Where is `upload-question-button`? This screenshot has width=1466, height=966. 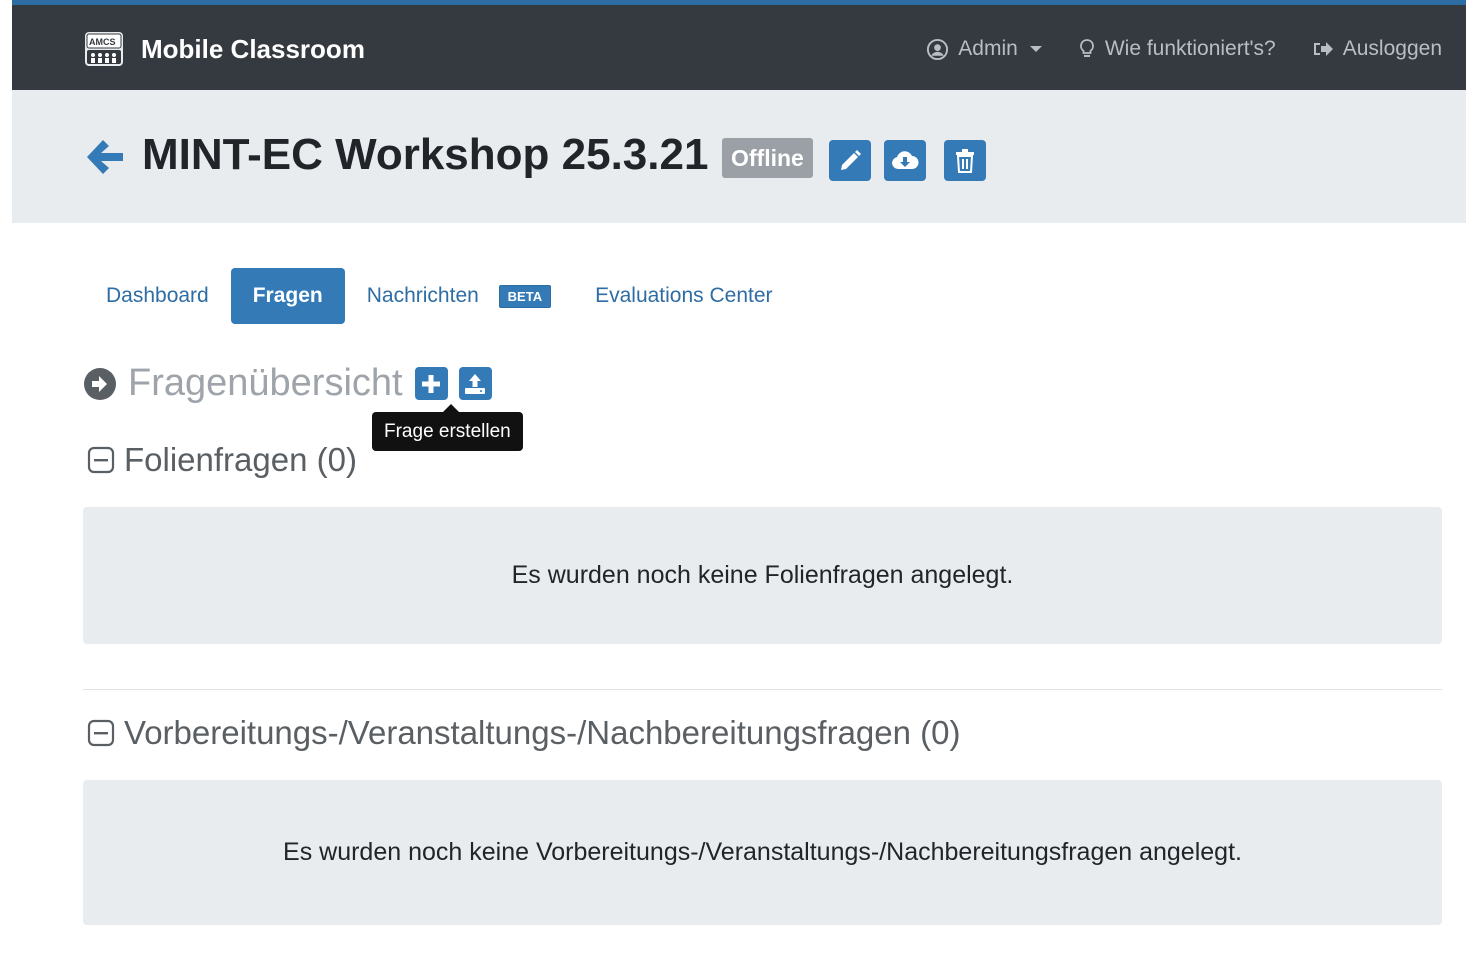
upload-question-button is located at coordinates (475, 383).